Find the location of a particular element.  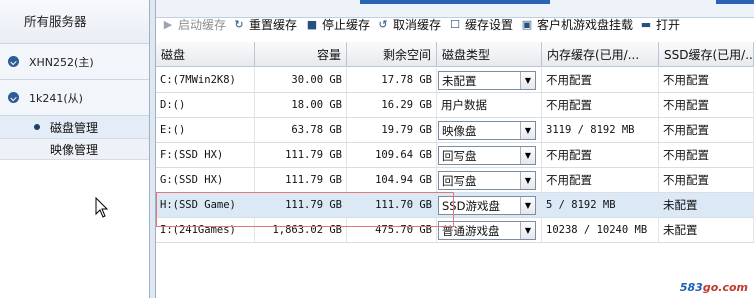

cancel-icon: ↺ is located at coordinates (383, 24).